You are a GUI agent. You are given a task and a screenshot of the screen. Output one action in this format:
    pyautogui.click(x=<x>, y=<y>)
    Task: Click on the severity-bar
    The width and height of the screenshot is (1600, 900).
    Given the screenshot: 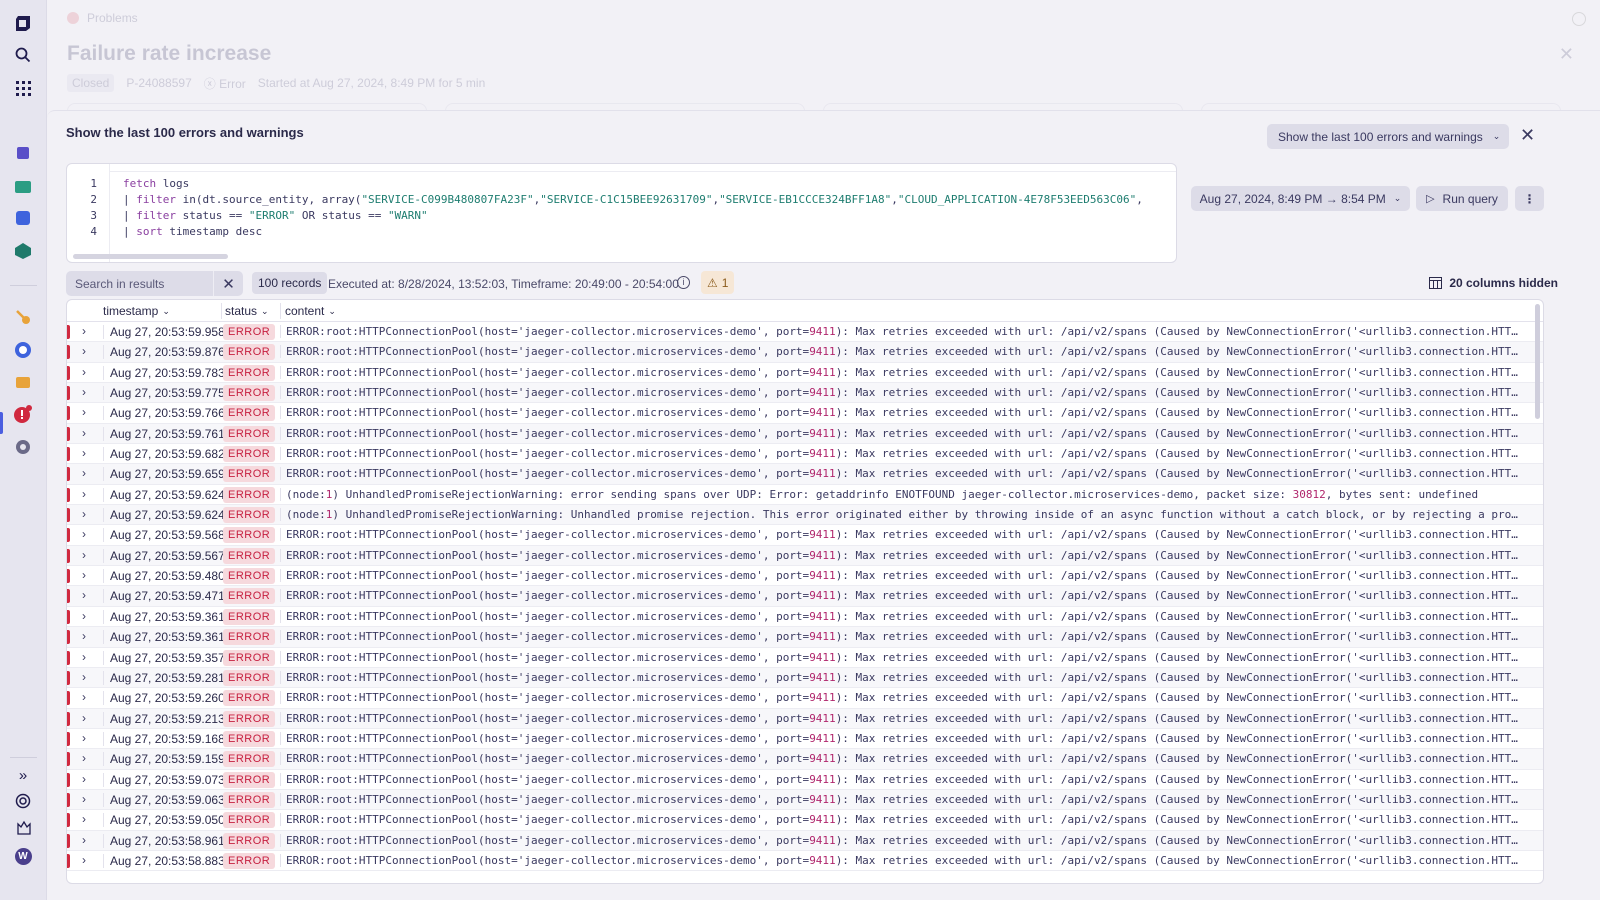 What is the action you would take?
    pyautogui.click(x=68, y=840)
    